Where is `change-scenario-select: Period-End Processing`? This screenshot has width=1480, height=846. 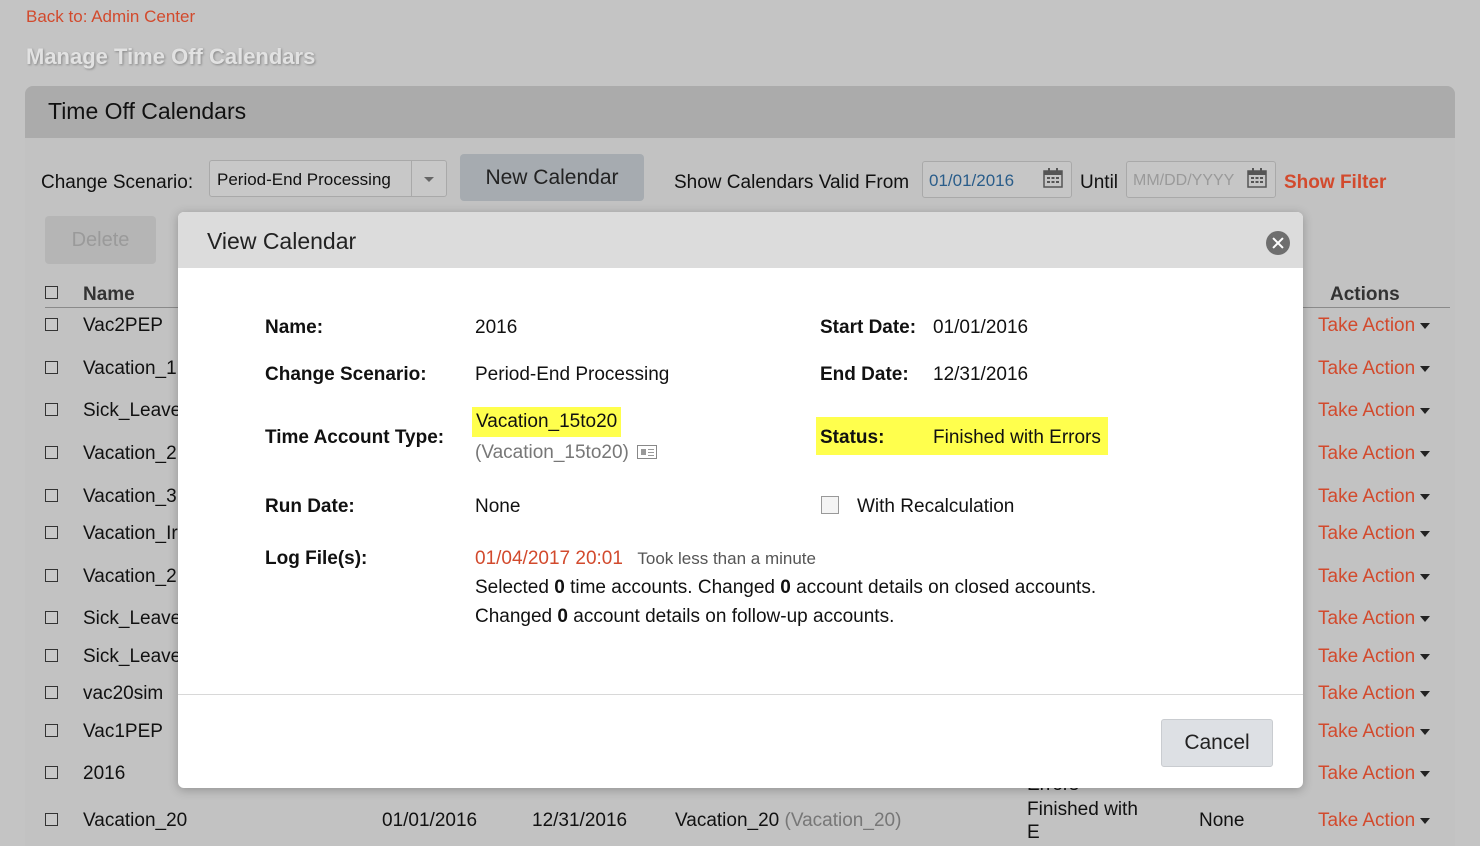 change-scenario-select: Period-End Processing is located at coordinates (328, 178).